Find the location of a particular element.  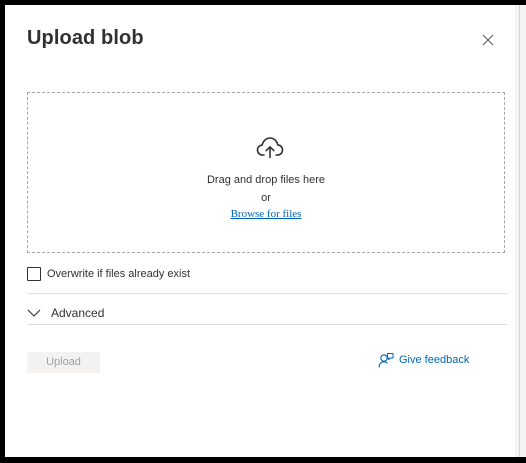

give-feedback-label: Give feedback is located at coordinates (434, 360).